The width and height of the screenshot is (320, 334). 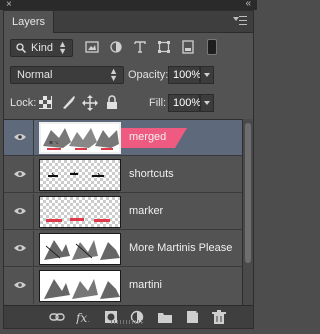 I want to click on link-layers-icon, so click(x=57, y=317).